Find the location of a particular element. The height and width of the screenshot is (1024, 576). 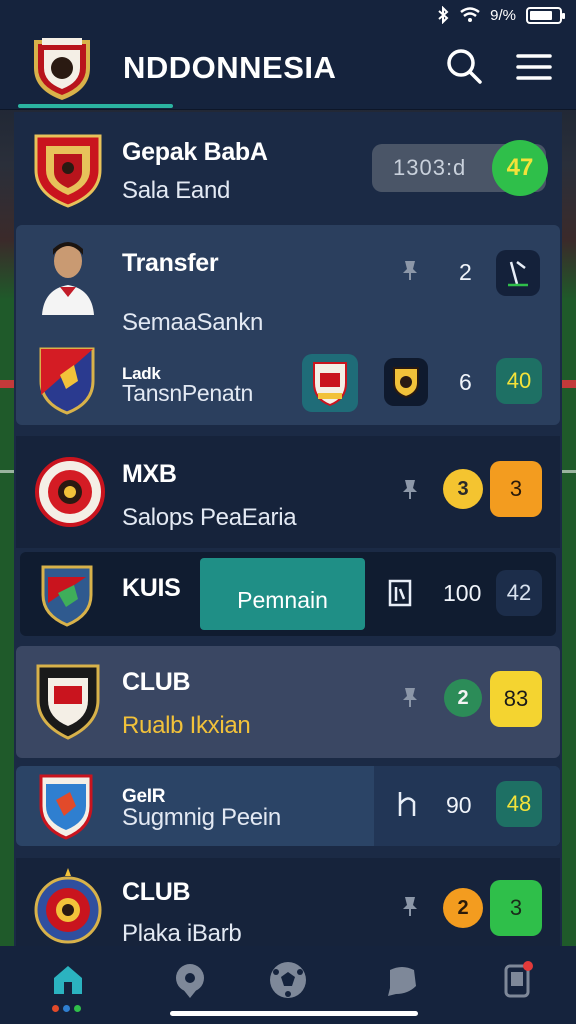

club-name: KUIS is located at coordinates (151, 588).